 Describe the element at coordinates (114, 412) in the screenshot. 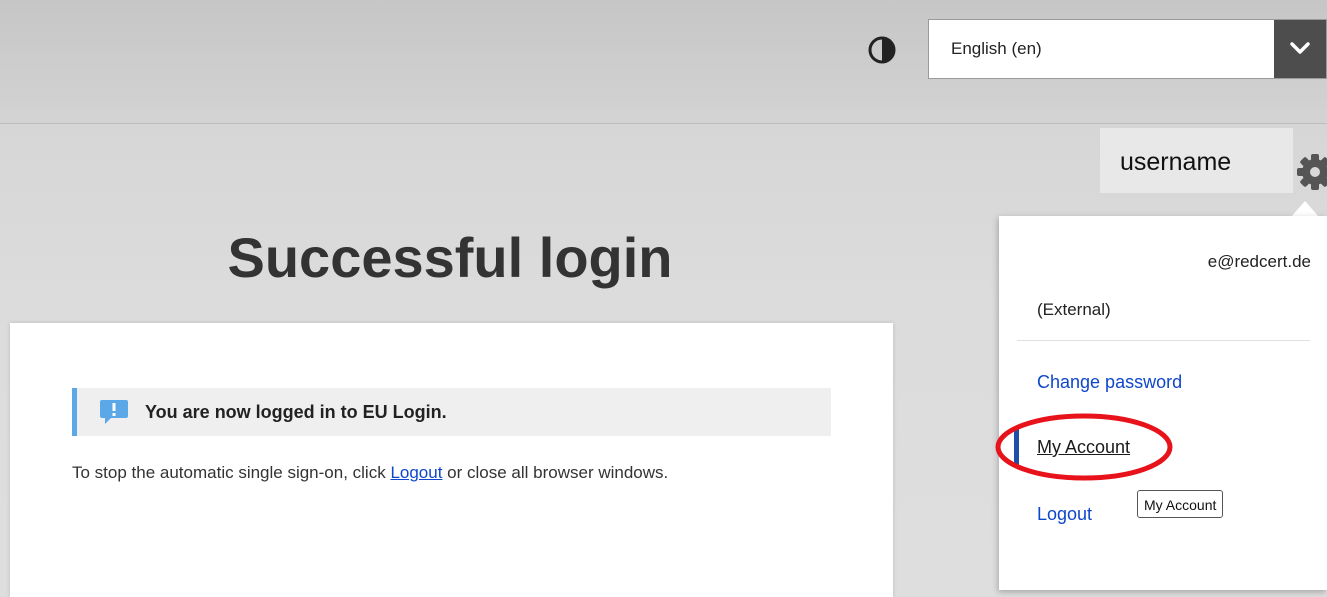

I see `info-icon` at that location.